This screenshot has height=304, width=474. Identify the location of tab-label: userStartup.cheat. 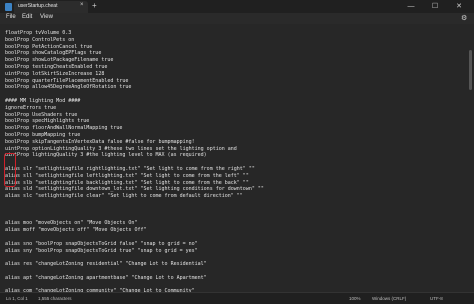
(38, 6).